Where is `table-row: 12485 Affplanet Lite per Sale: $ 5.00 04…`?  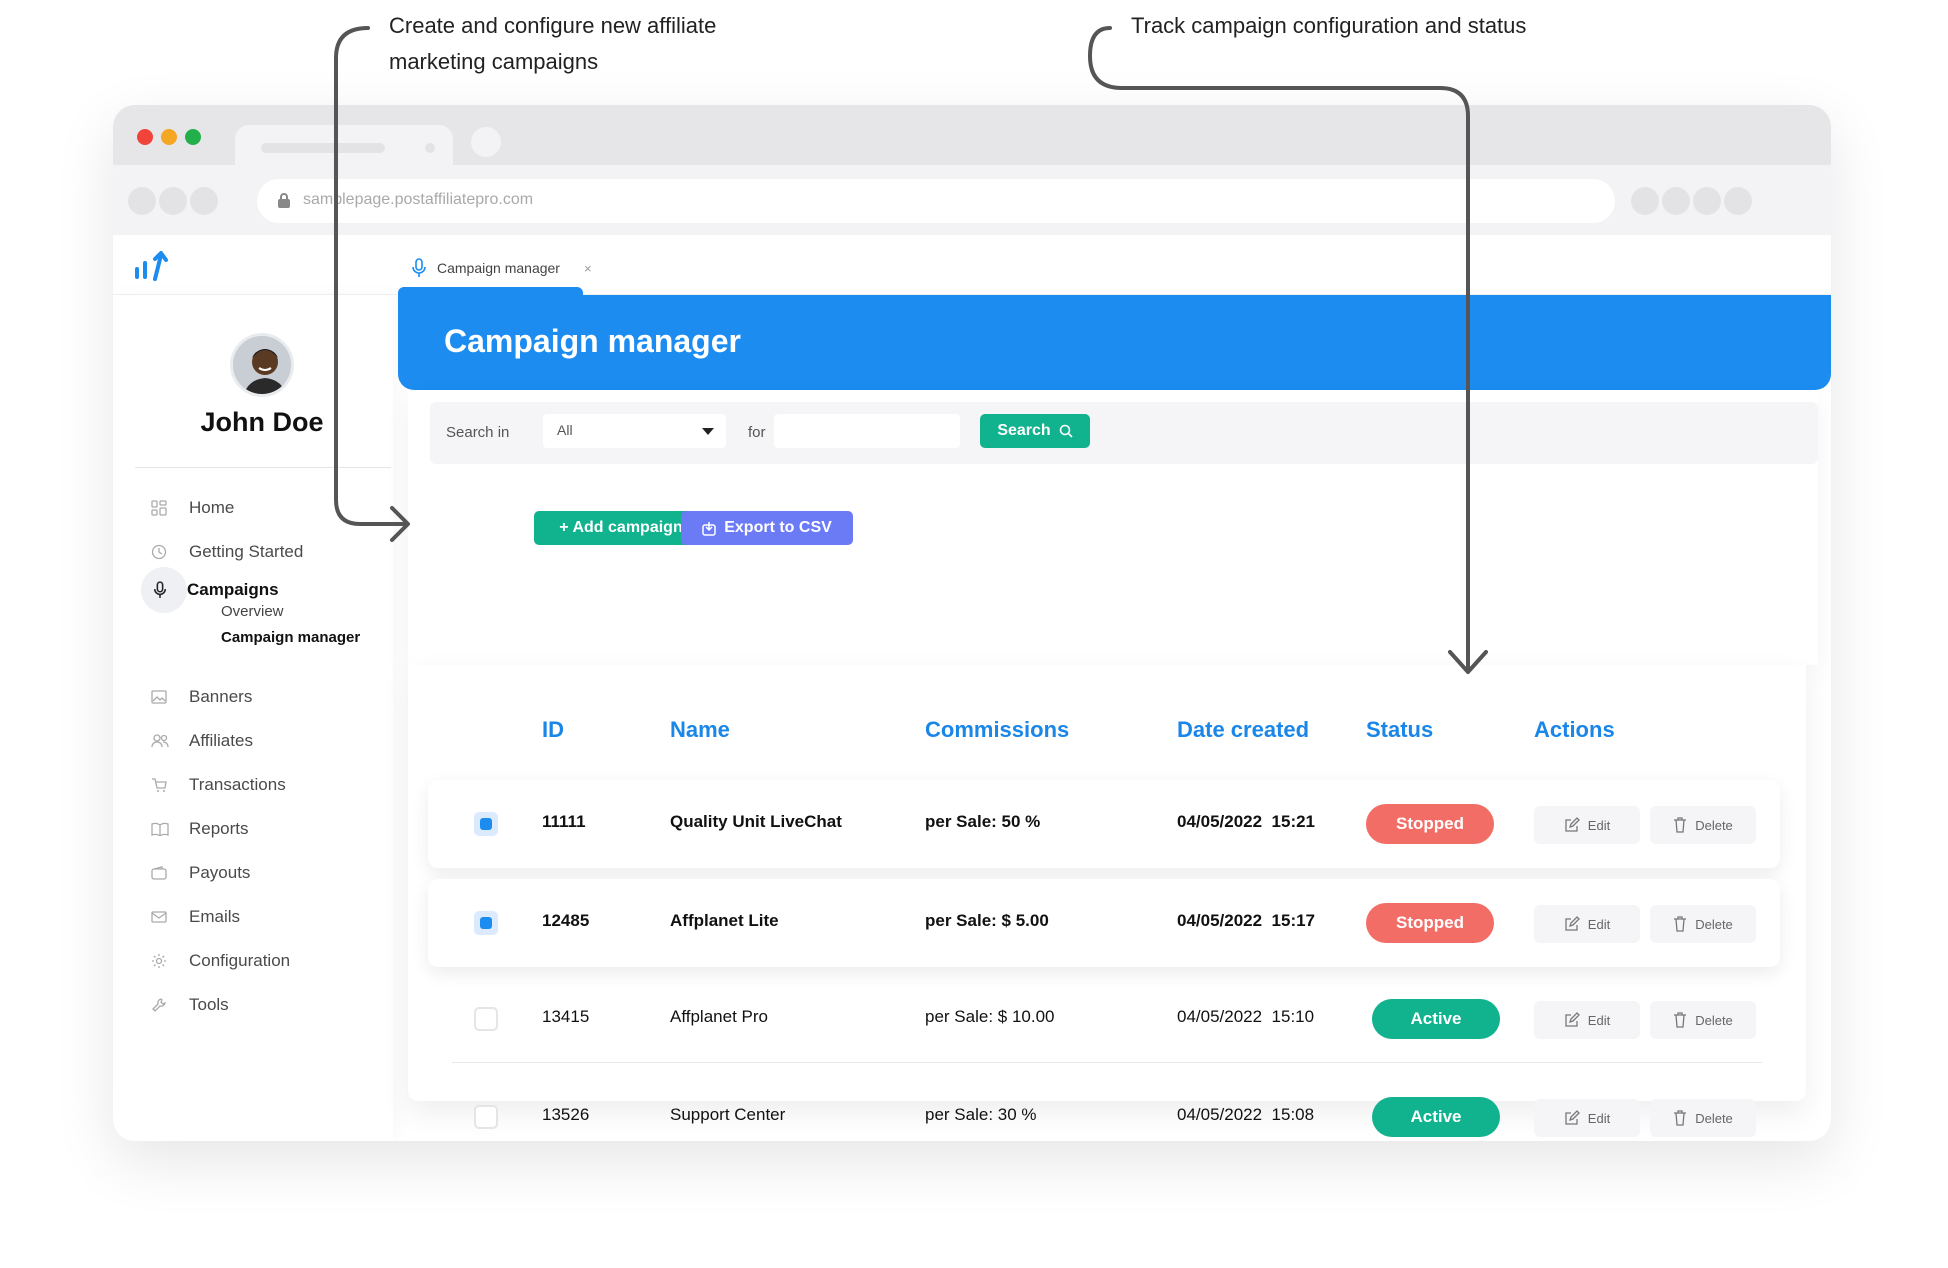
table-row: 12485 Affplanet Lite per Sale: $ 5.00 04… is located at coordinates (1104, 923).